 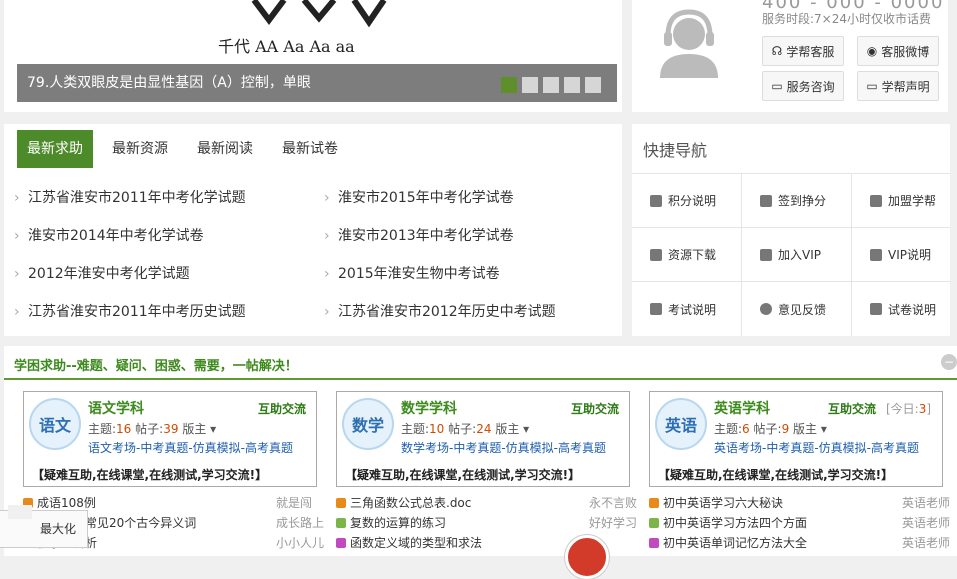 What do you see at coordinates (613, 503) in the screenshot?
I see `post-author: 永不言败` at bounding box center [613, 503].